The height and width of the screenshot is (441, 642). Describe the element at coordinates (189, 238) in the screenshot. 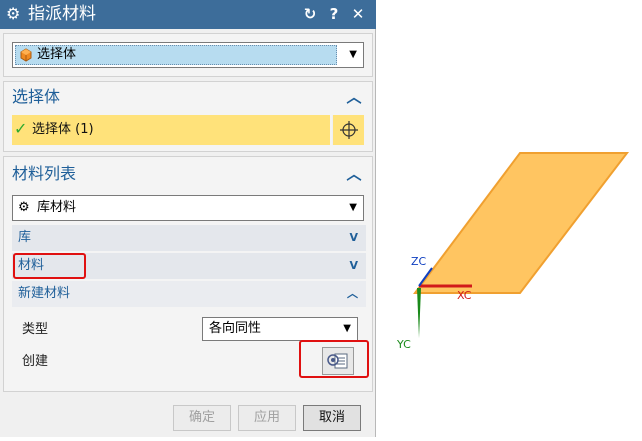

I see `library-group-row: 库 V` at that location.